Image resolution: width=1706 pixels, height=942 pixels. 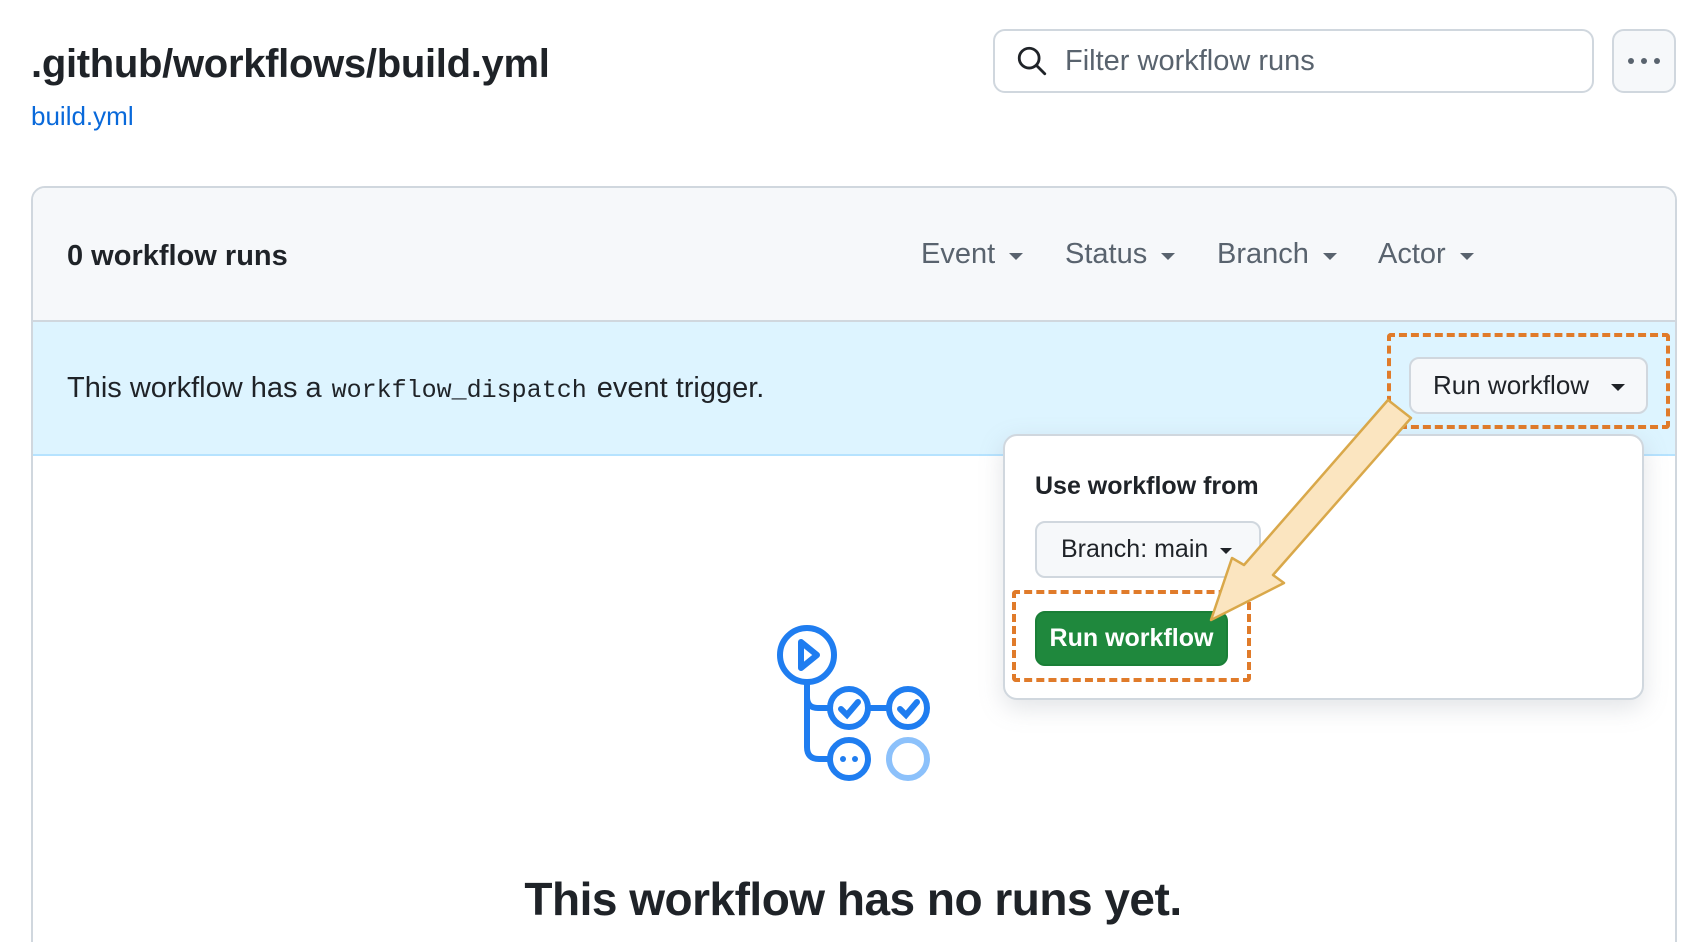 I want to click on filter-runs-search, so click(x=1293, y=61).